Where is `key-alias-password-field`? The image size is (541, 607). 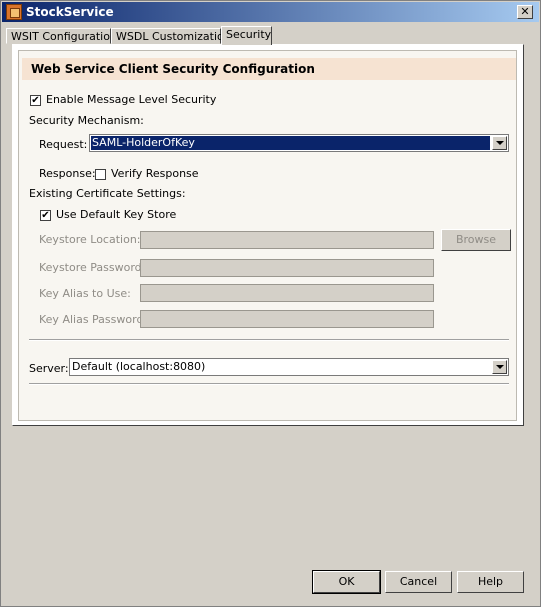
key-alias-password-field is located at coordinates (287, 319).